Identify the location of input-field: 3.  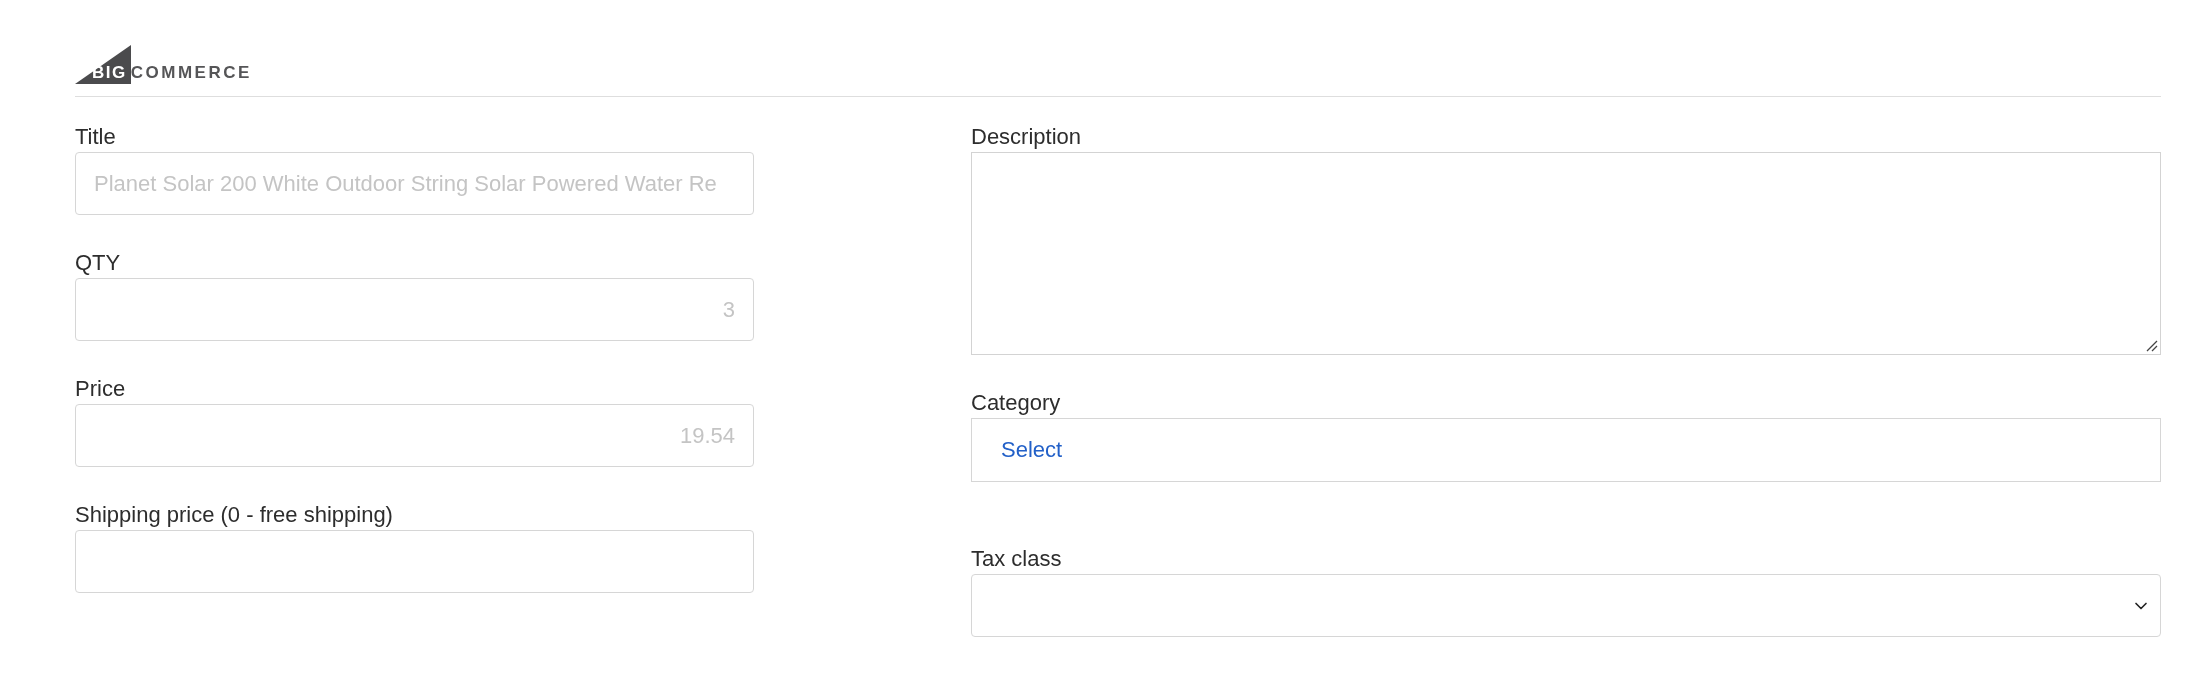
(414, 309).